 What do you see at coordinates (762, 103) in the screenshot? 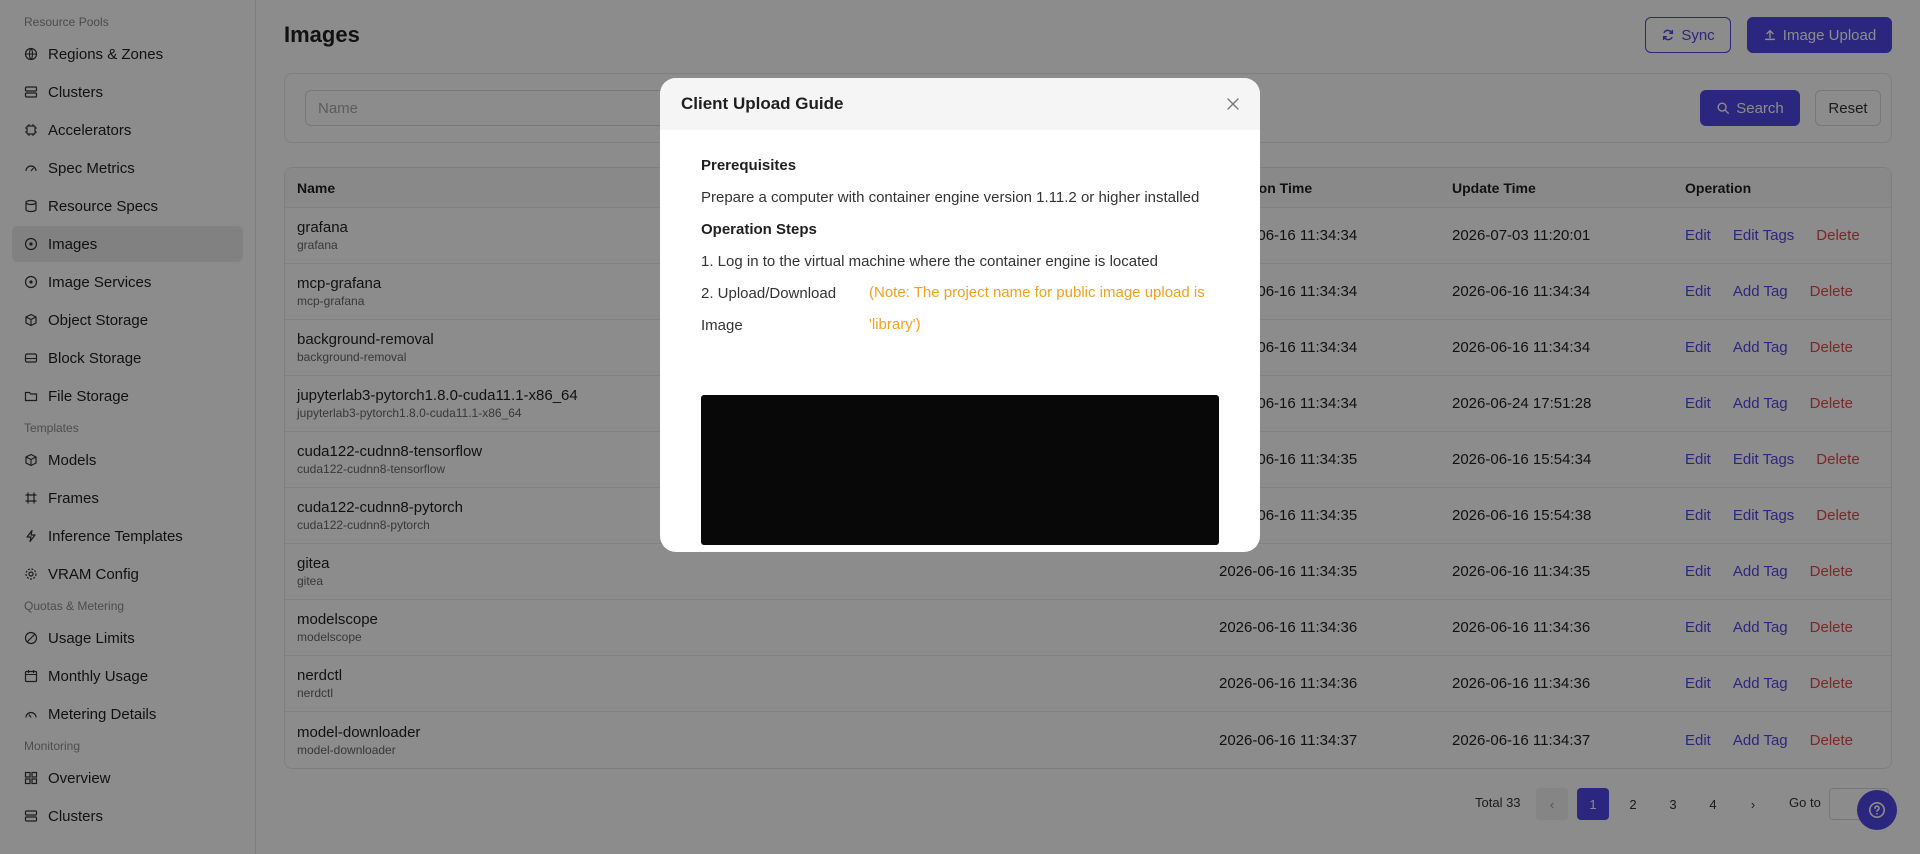
I see `dialog-title: Client Upload Guide` at bounding box center [762, 103].